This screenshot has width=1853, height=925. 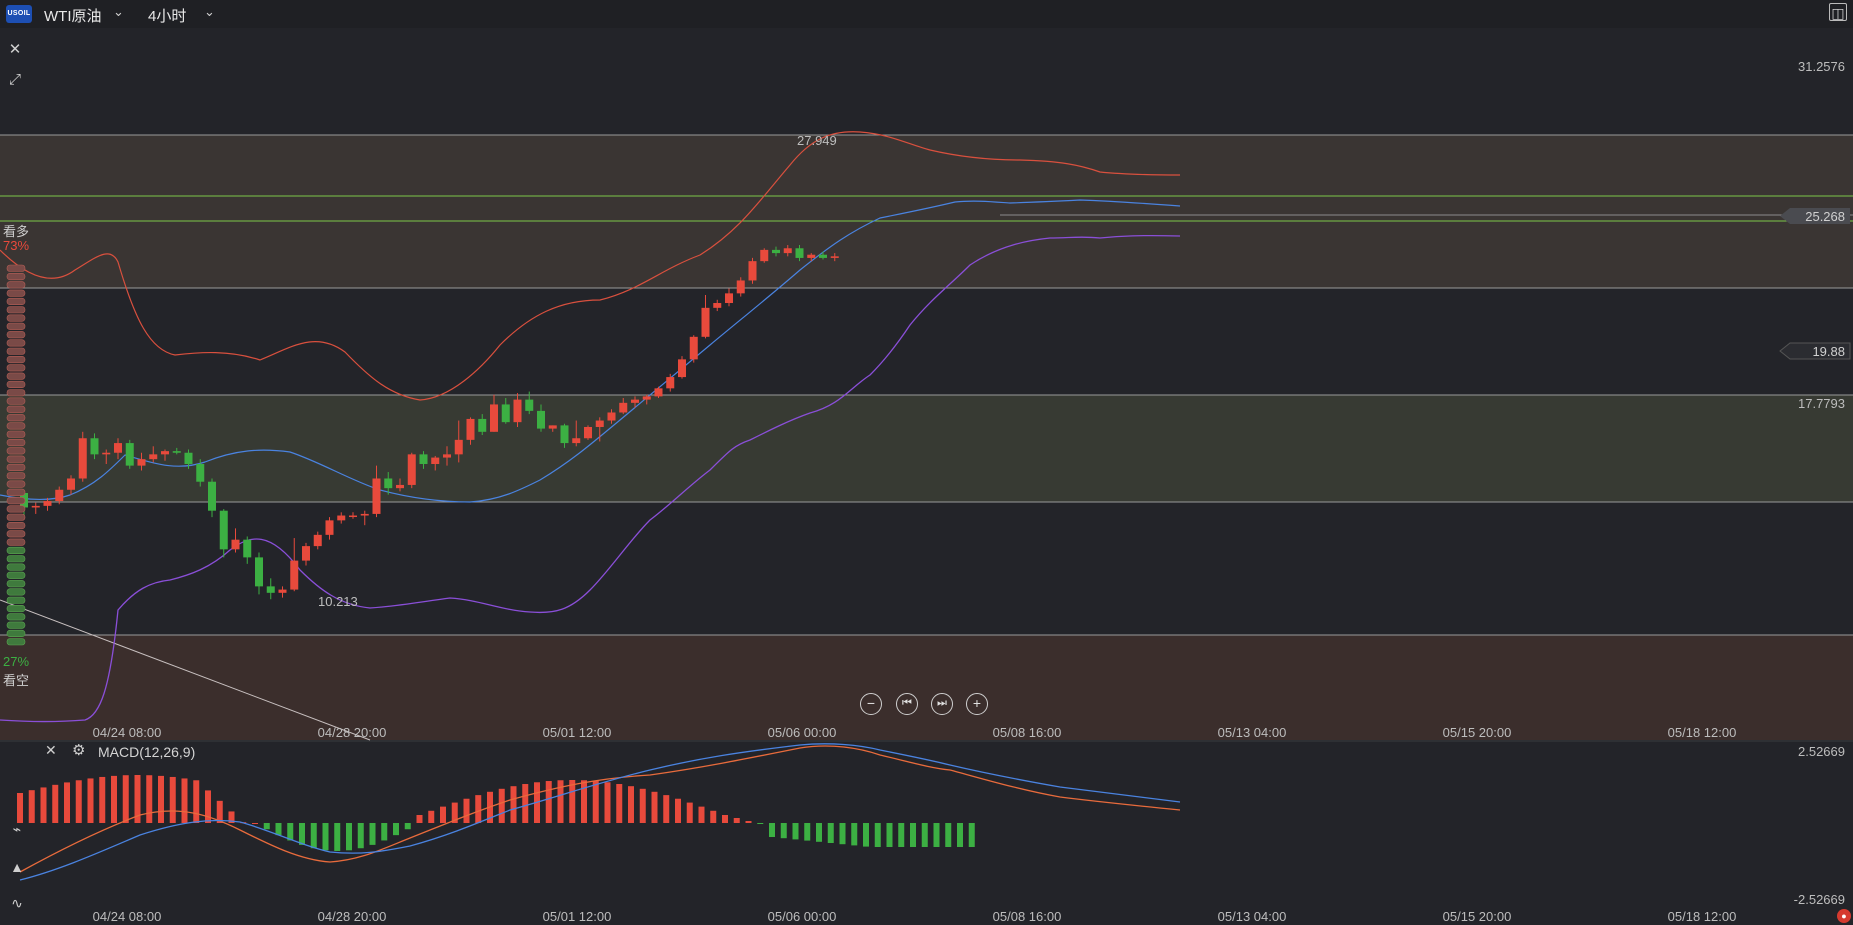 I want to click on current-price-label: 25.268, so click(x=1825, y=216).